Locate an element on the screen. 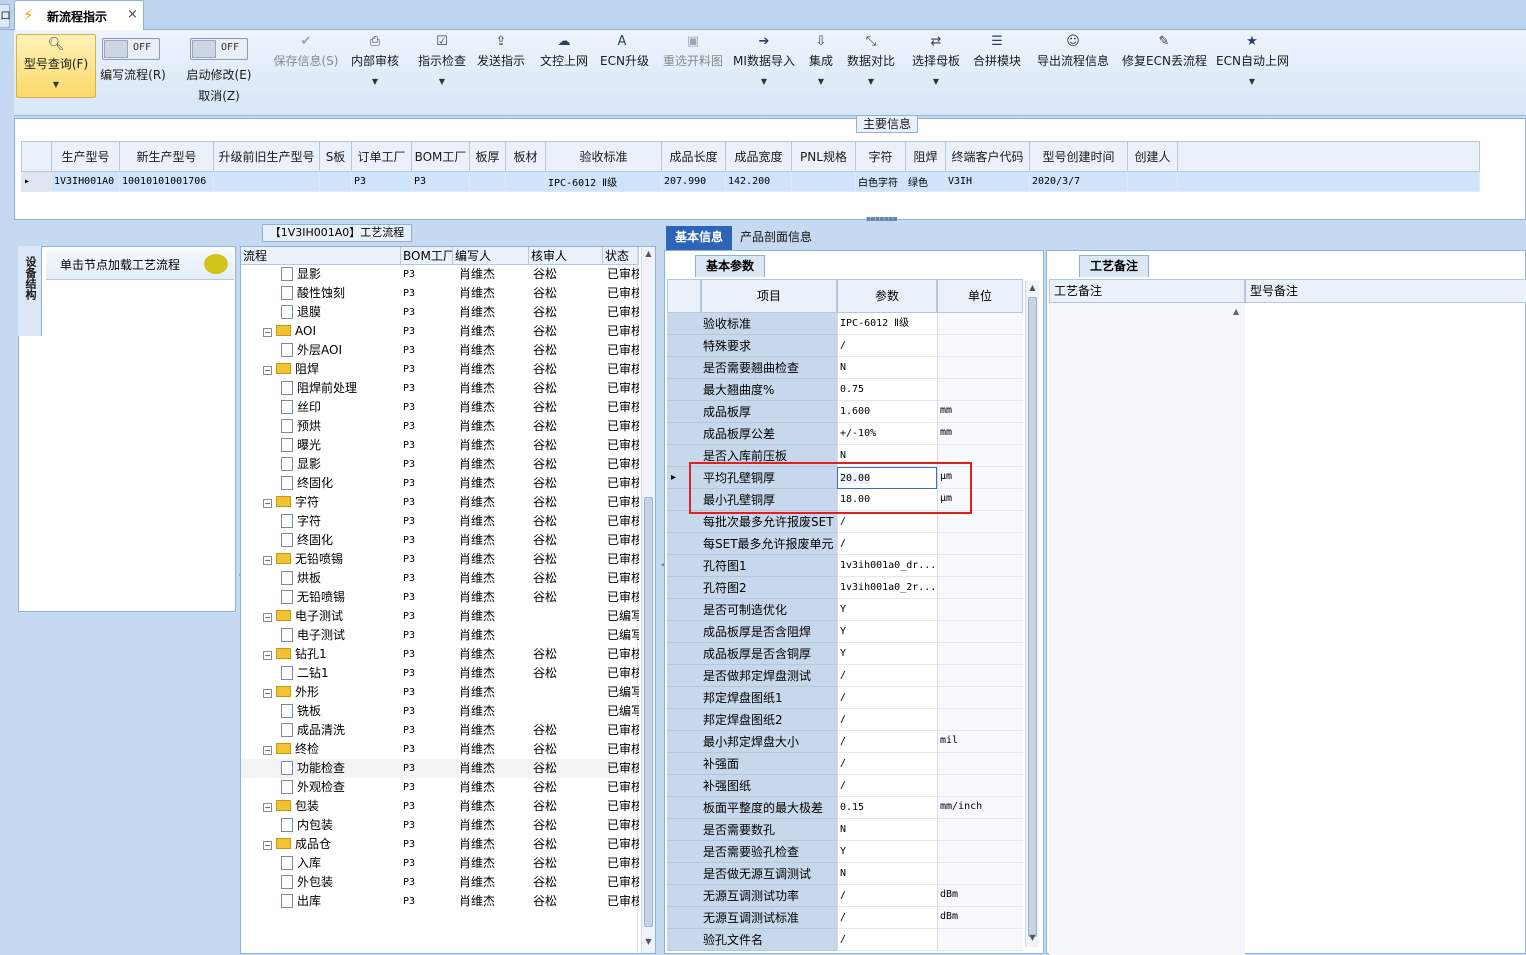  write-flow-toggle: OFF is located at coordinates (131, 49).